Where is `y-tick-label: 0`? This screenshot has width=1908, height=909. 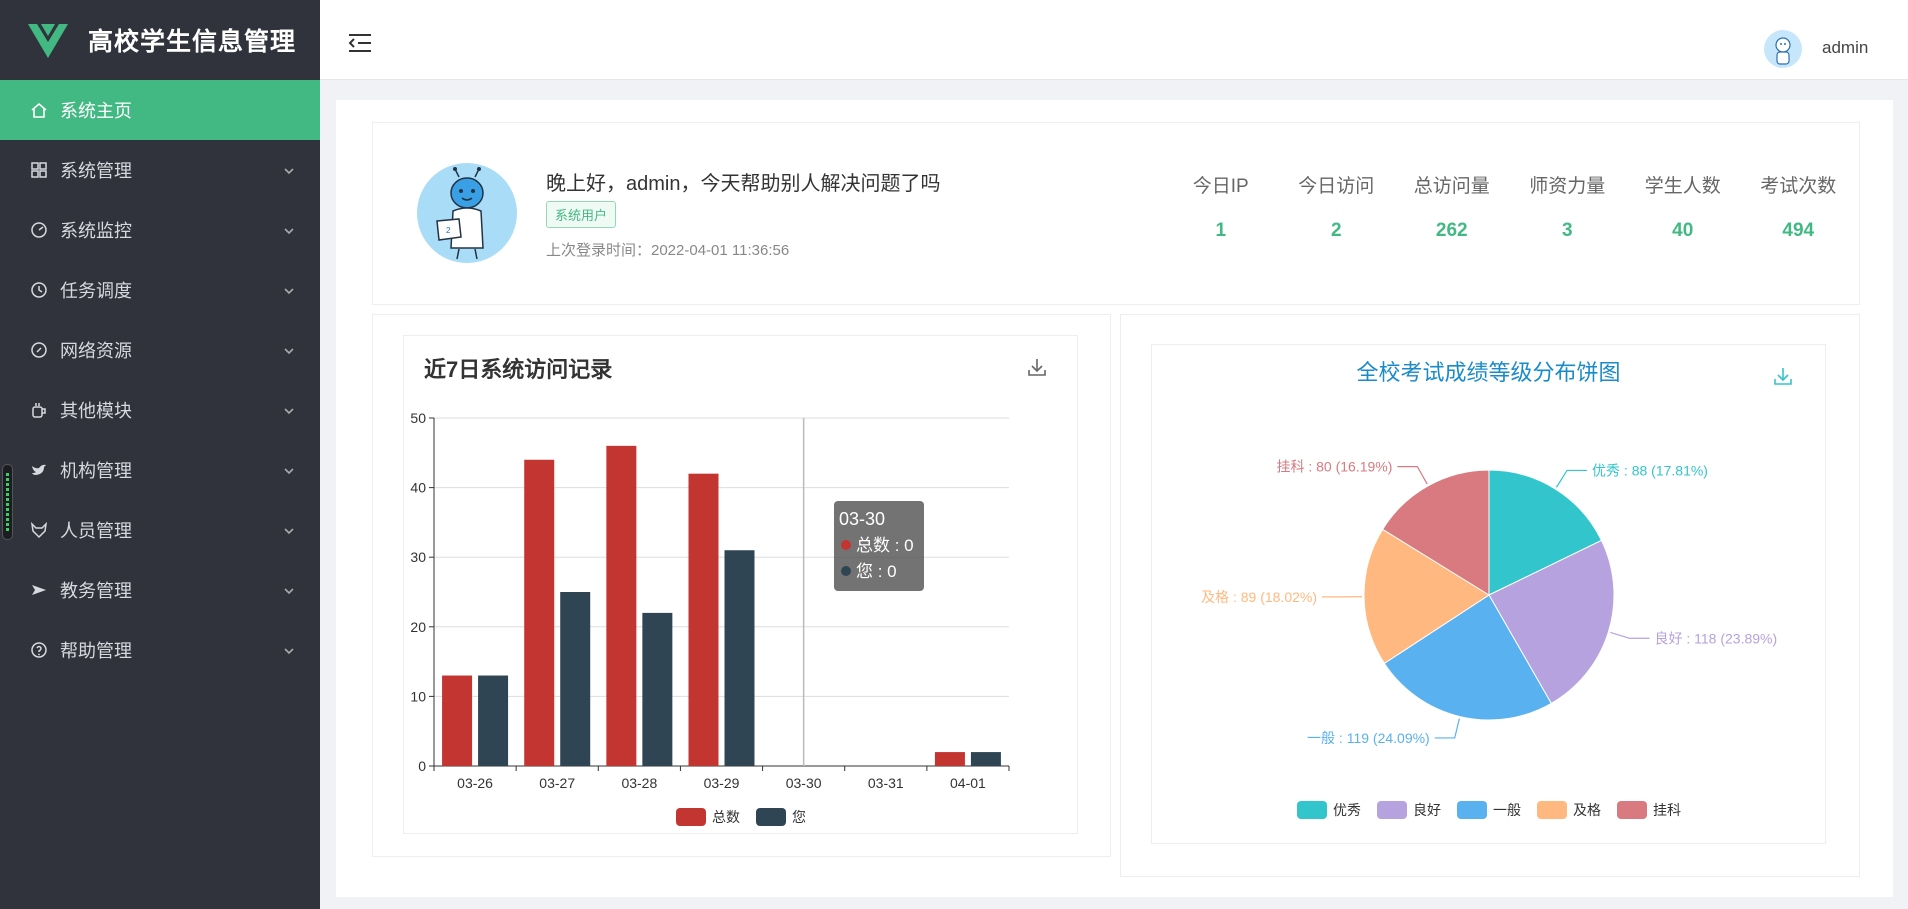
y-tick-label: 0 is located at coordinates (422, 766).